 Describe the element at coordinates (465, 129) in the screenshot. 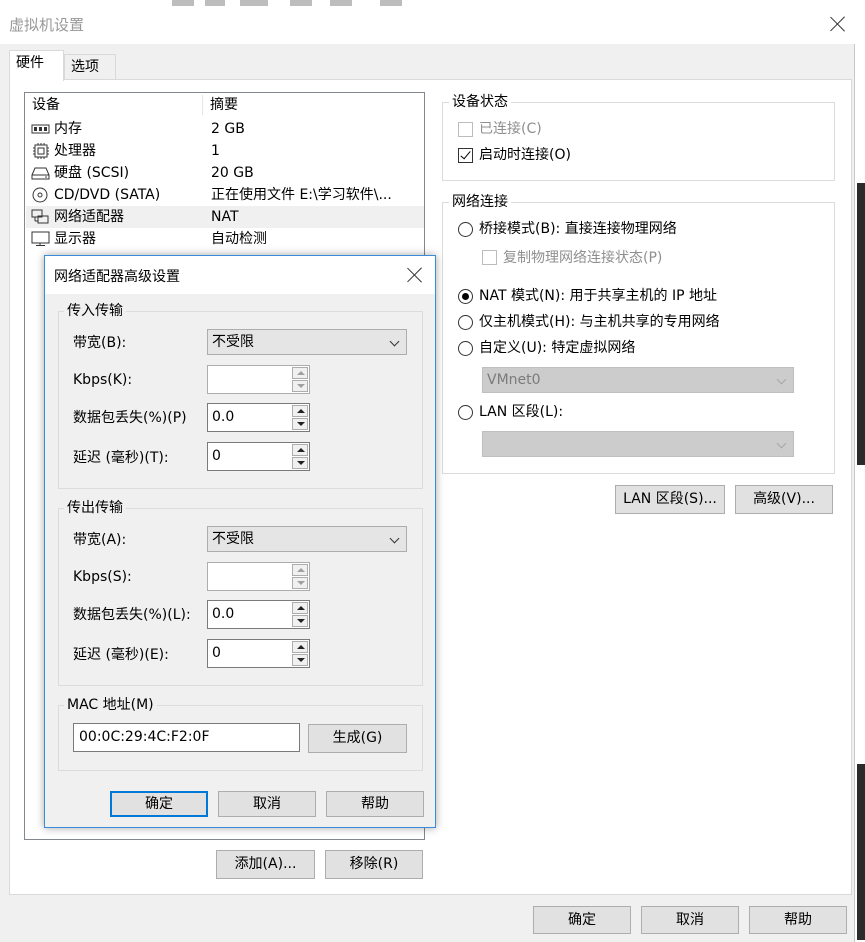

I see `connected-checkbox` at that location.